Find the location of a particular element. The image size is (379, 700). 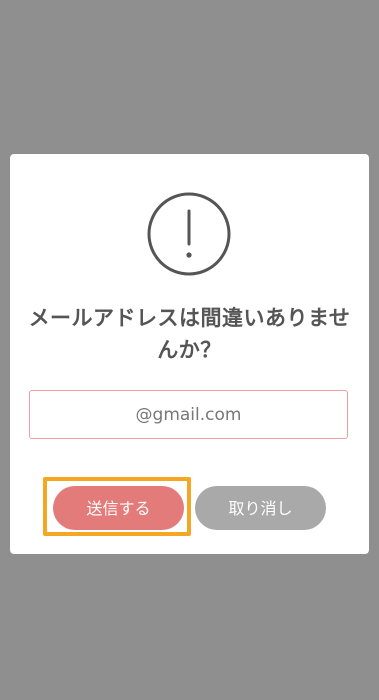

exclamation-circle-icon is located at coordinates (189, 234).